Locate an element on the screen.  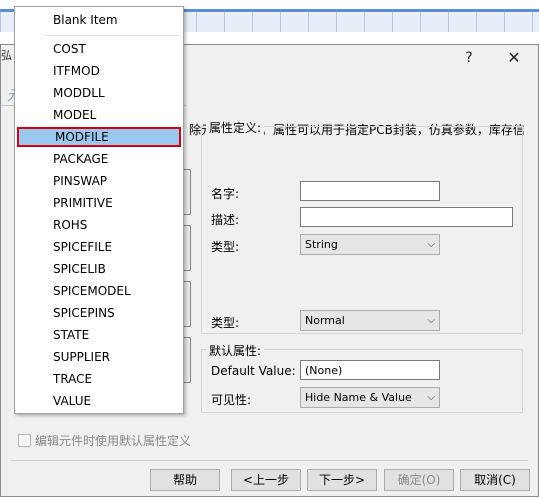
menu-item-value: VALUE is located at coordinates (99, 401).